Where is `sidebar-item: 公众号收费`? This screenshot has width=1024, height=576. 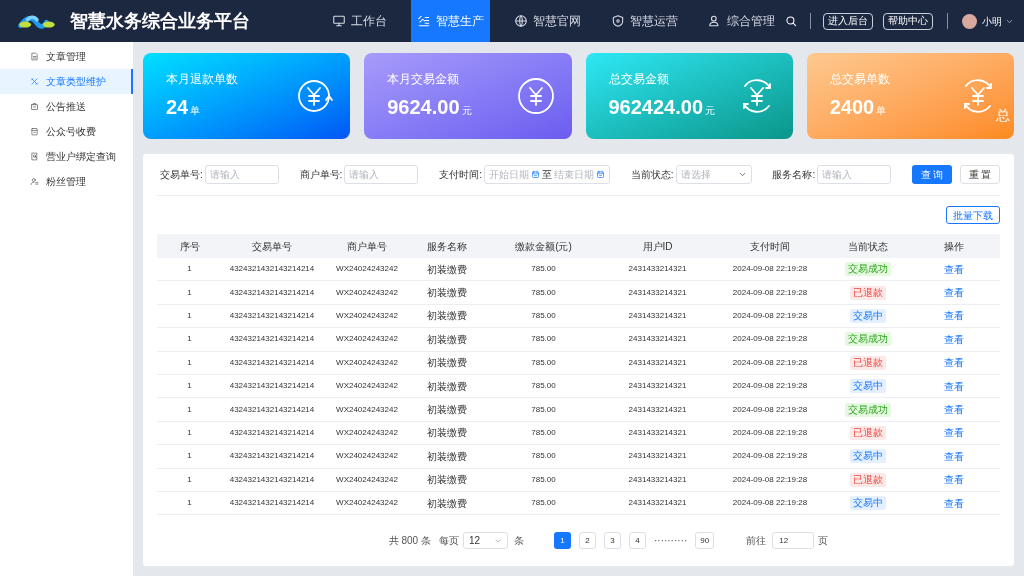
sidebar-item: 公众号收费 is located at coordinates (66, 131).